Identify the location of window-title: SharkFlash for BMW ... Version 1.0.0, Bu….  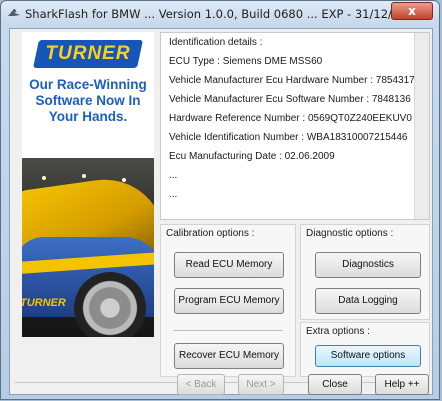
(223, 14).